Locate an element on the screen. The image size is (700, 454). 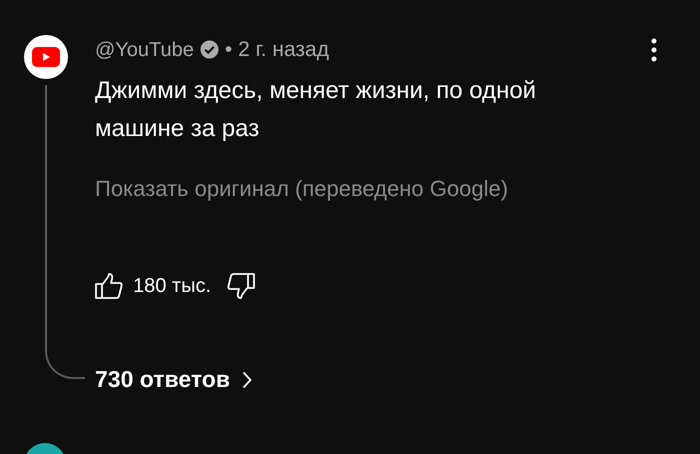
comment-time: • 2 г. назад is located at coordinates (276, 50).